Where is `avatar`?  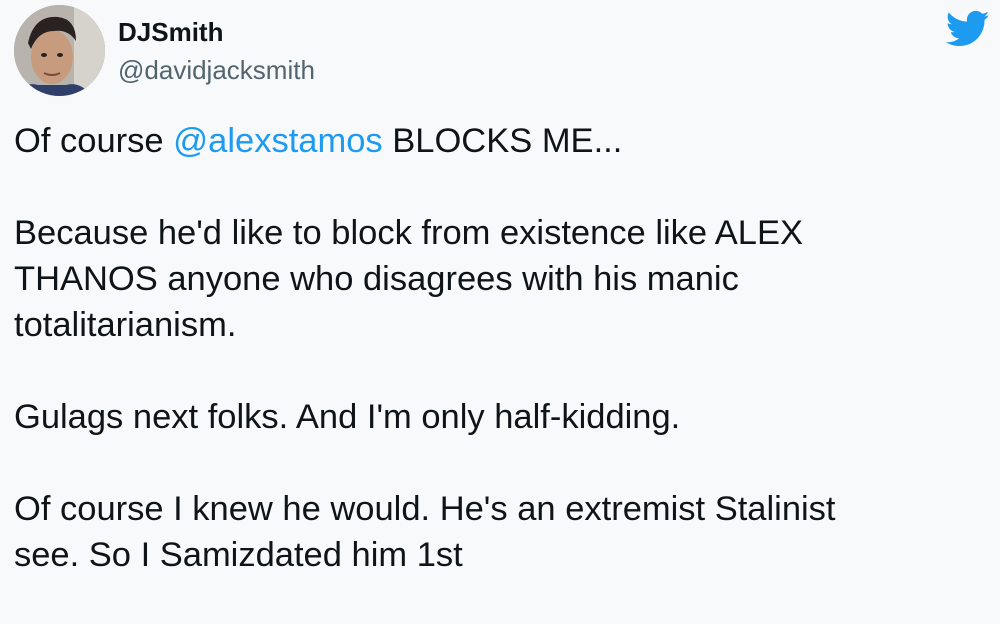
avatar is located at coordinates (59, 50).